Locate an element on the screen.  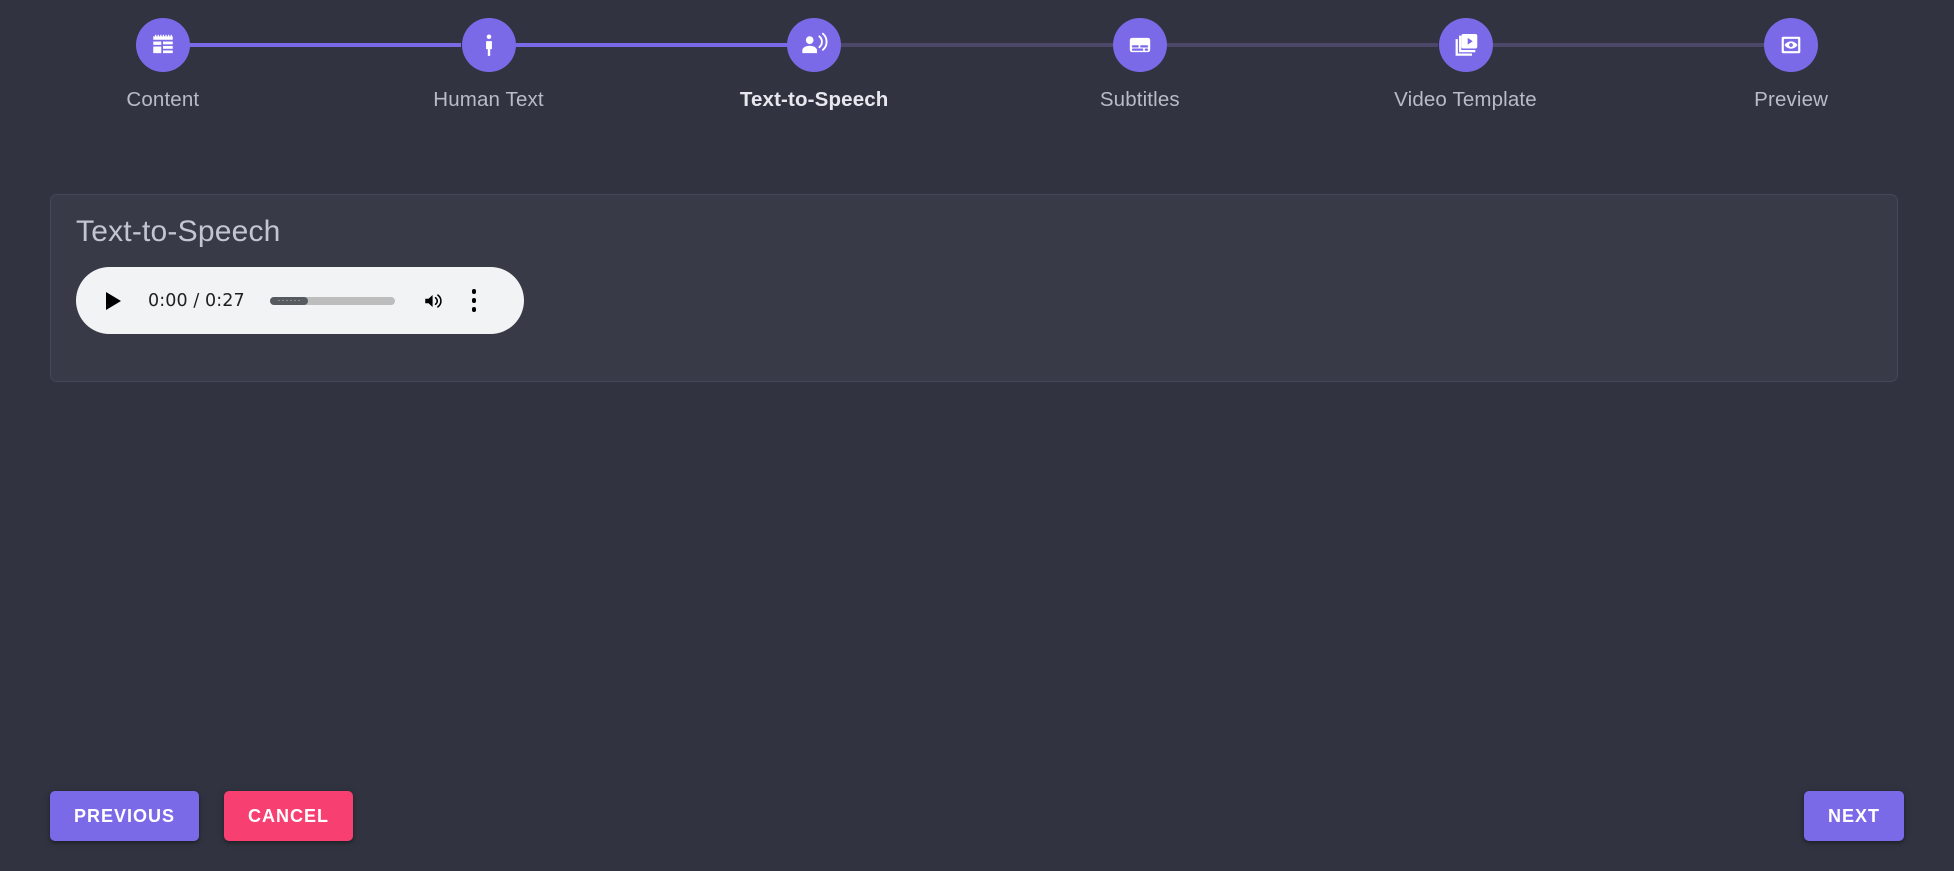
stepper-step-preview: Preview is located at coordinates (1791, 65).